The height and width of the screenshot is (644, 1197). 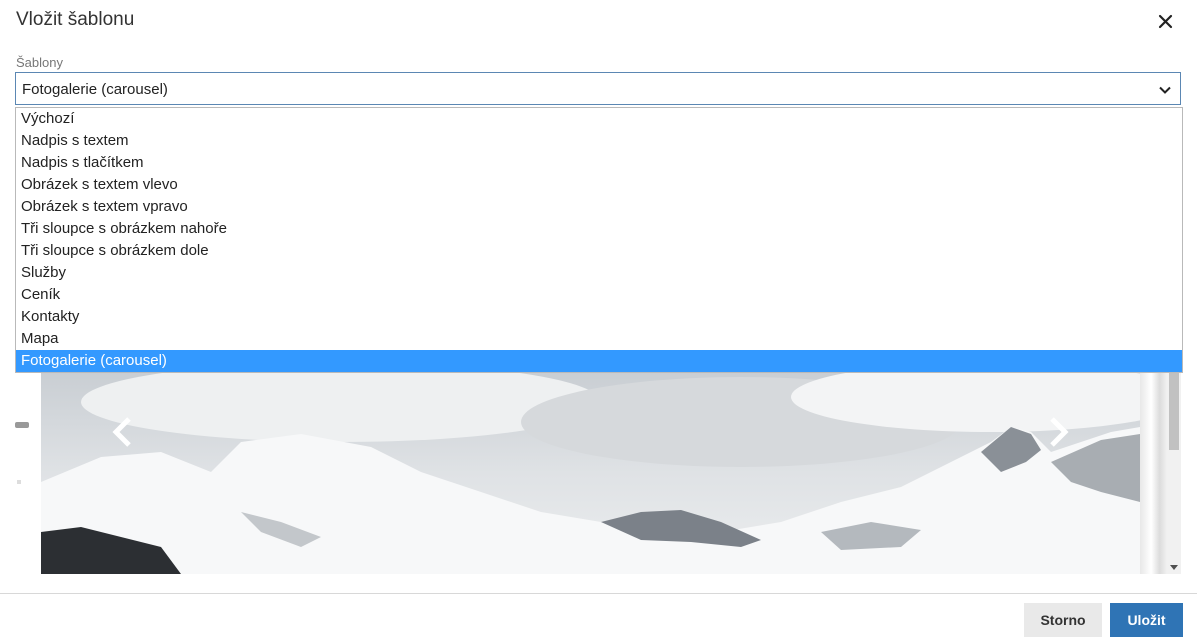 What do you see at coordinates (75, 19) in the screenshot?
I see `dialog-title: Vložit šablonu` at bounding box center [75, 19].